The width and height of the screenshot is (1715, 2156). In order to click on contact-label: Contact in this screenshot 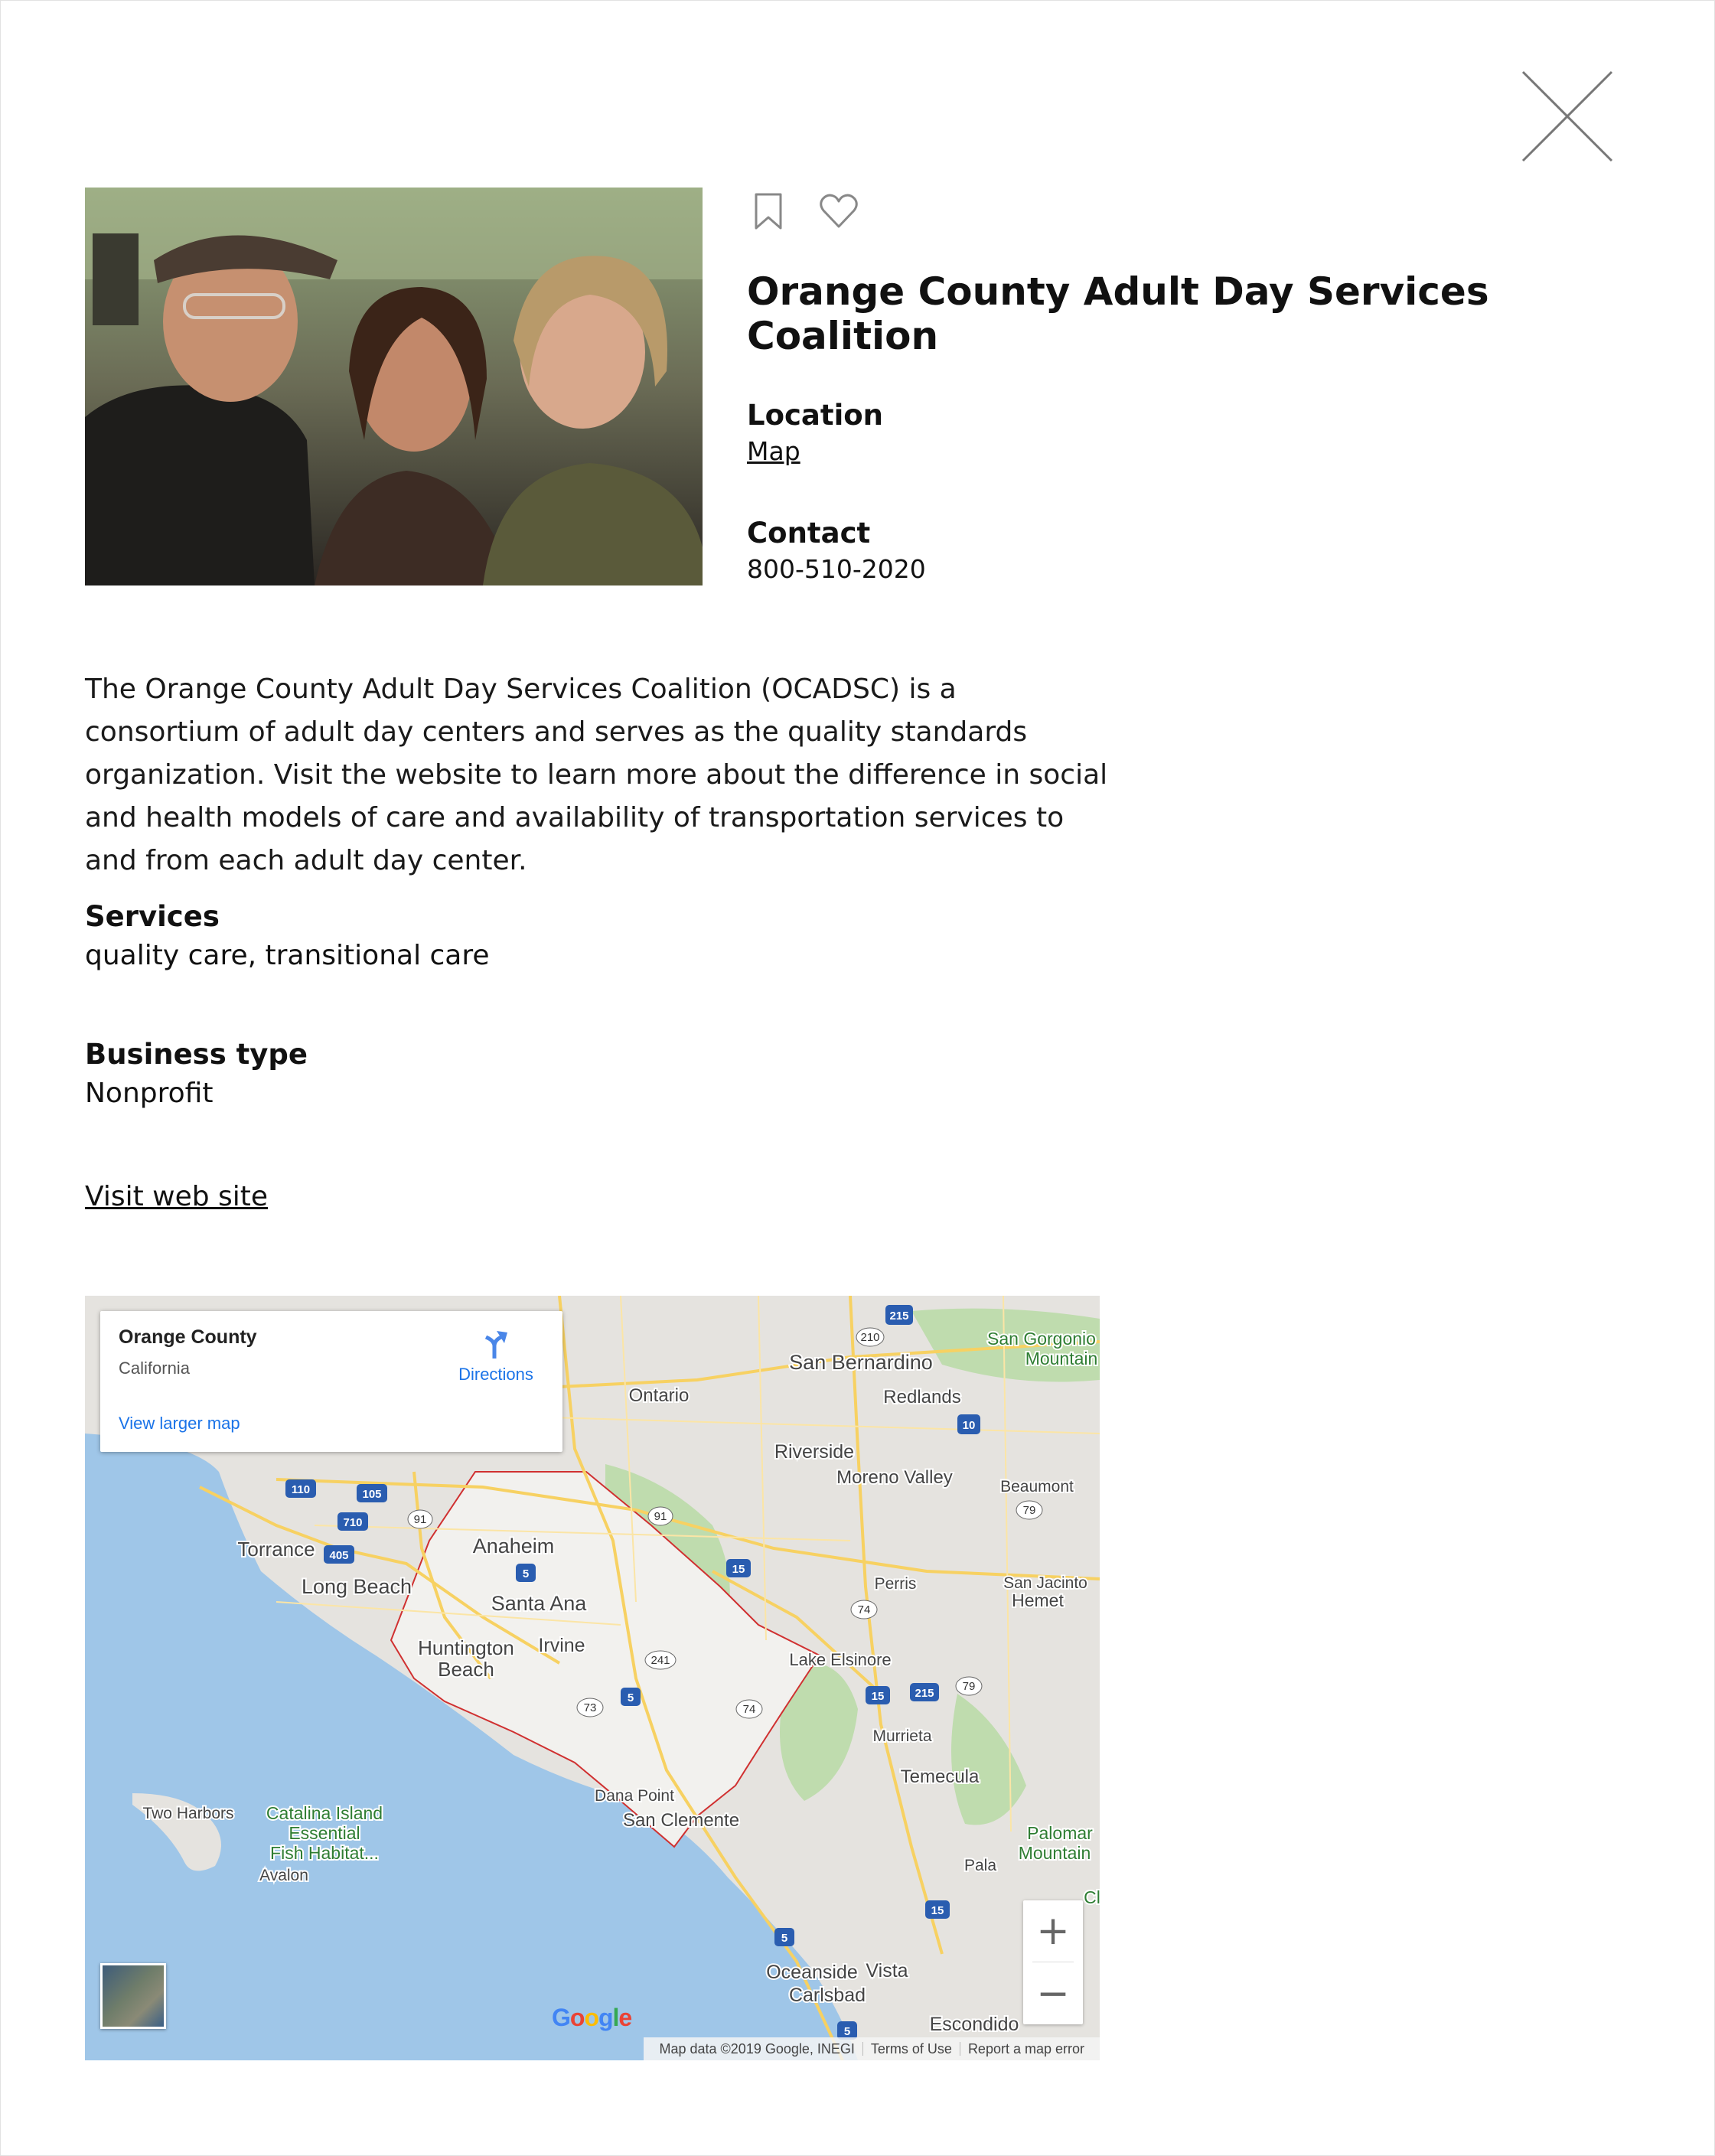, I will do `click(809, 533)`.